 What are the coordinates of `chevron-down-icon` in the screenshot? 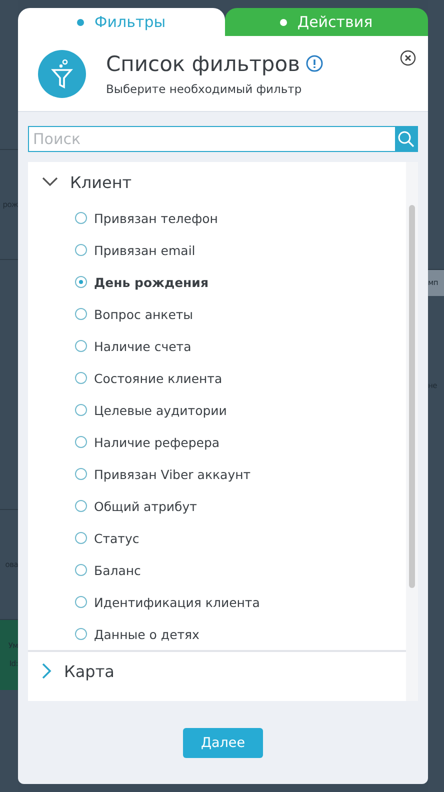 It's located at (50, 182).